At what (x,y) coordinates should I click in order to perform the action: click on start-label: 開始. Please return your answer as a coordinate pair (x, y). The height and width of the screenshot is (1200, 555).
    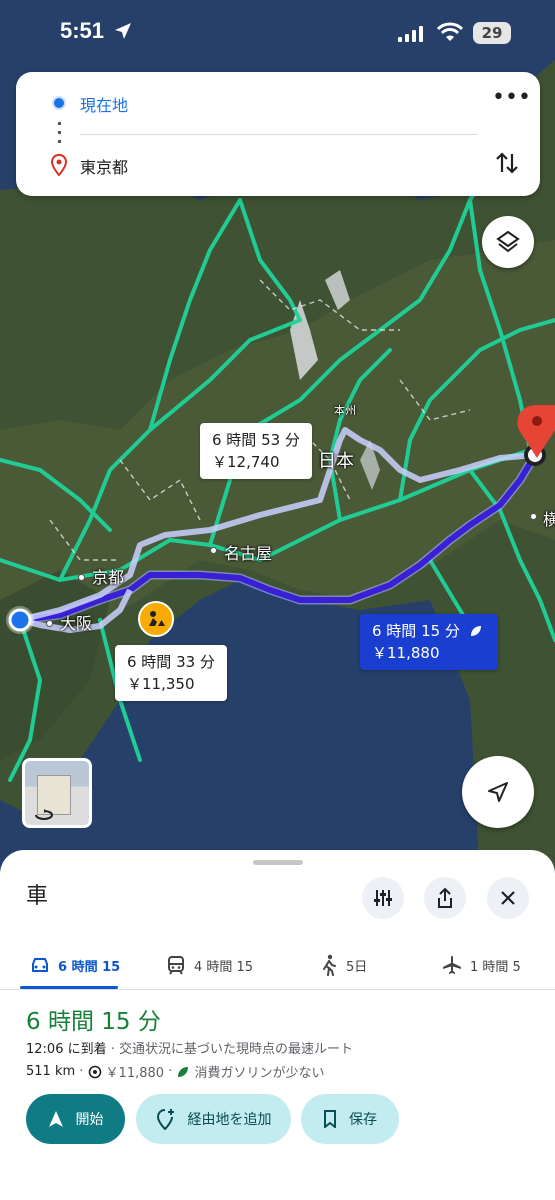
    Looking at the image, I should click on (89, 1120).